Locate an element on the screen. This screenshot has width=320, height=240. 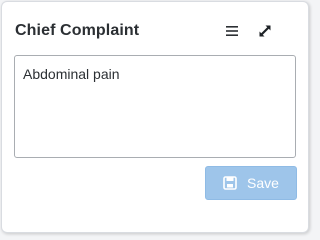
menu-button is located at coordinates (232, 31).